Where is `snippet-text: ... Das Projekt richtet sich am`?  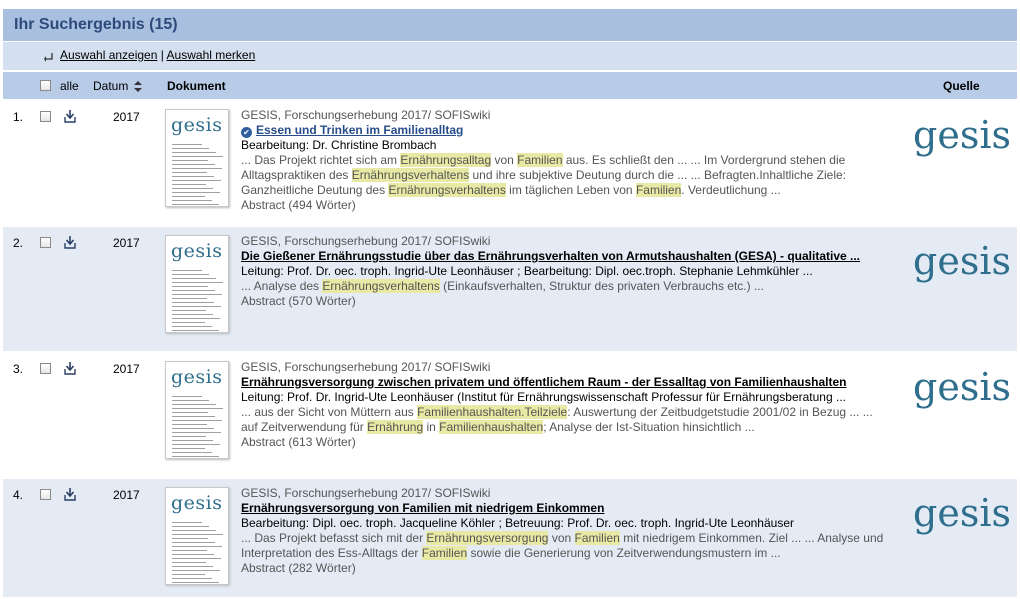 snippet-text: ... Das Projekt richtet sich am is located at coordinates (321, 160).